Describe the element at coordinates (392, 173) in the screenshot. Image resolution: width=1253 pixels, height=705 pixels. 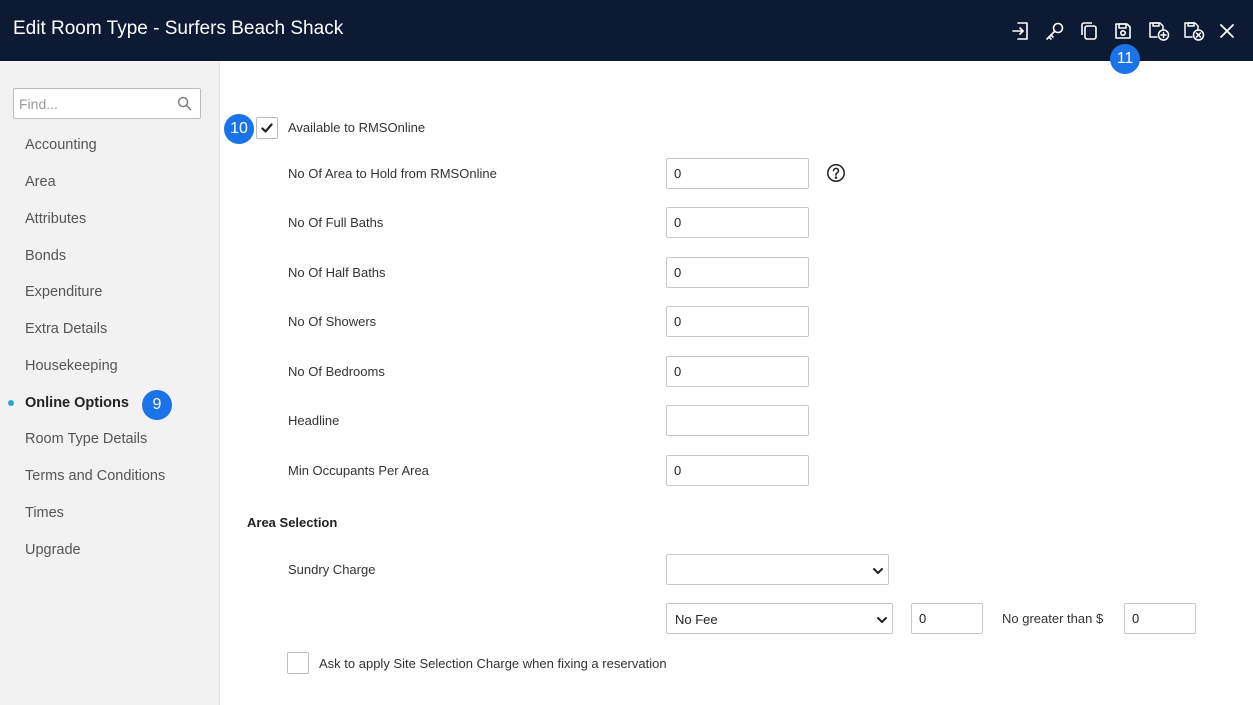
I see `area-to-hold-label: No Of Area to Hold from RMSOnline` at that location.